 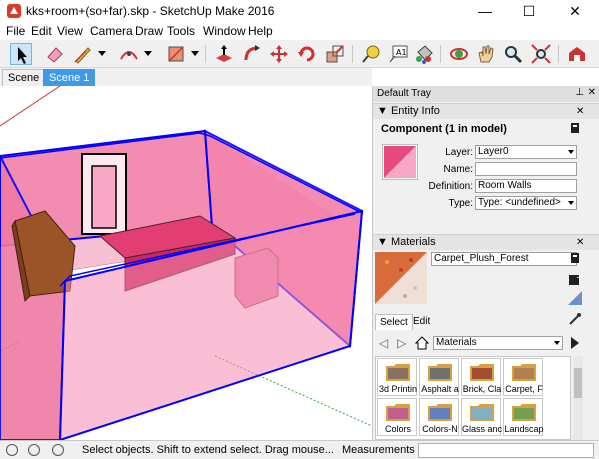 What do you see at coordinates (413, 242) in the screenshot?
I see `materials-title: Materials` at bounding box center [413, 242].